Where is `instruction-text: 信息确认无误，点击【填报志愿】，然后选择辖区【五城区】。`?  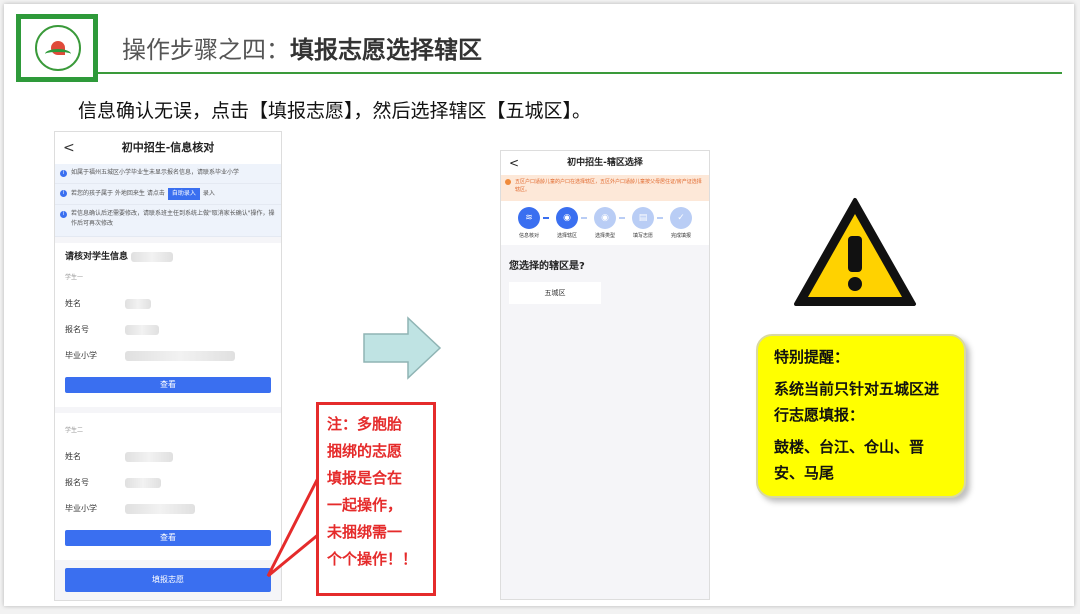 instruction-text: 信息确认无误，点击【填报志愿】，然后选择辖区【五城区】。 is located at coordinates (335, 111).